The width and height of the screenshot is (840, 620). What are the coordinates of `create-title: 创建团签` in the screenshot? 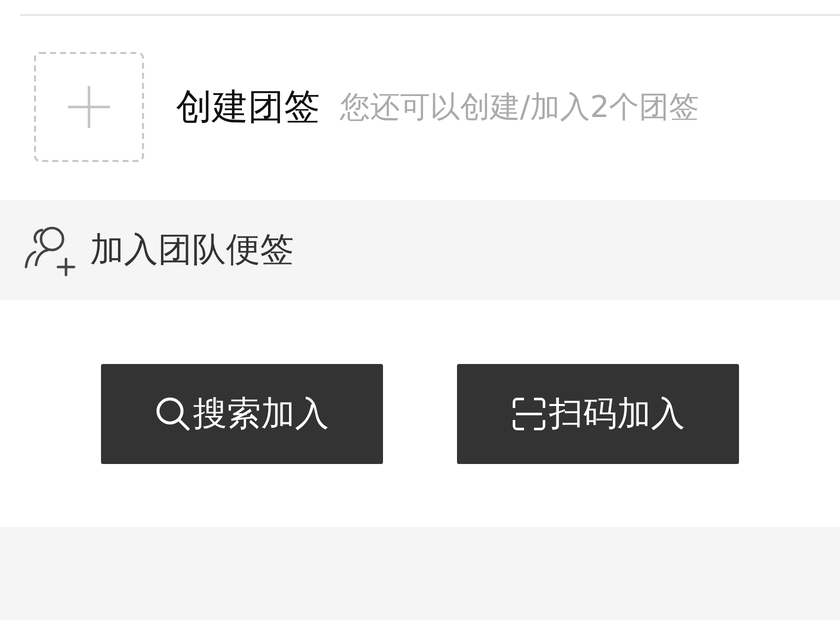 It's located at (248, 108).